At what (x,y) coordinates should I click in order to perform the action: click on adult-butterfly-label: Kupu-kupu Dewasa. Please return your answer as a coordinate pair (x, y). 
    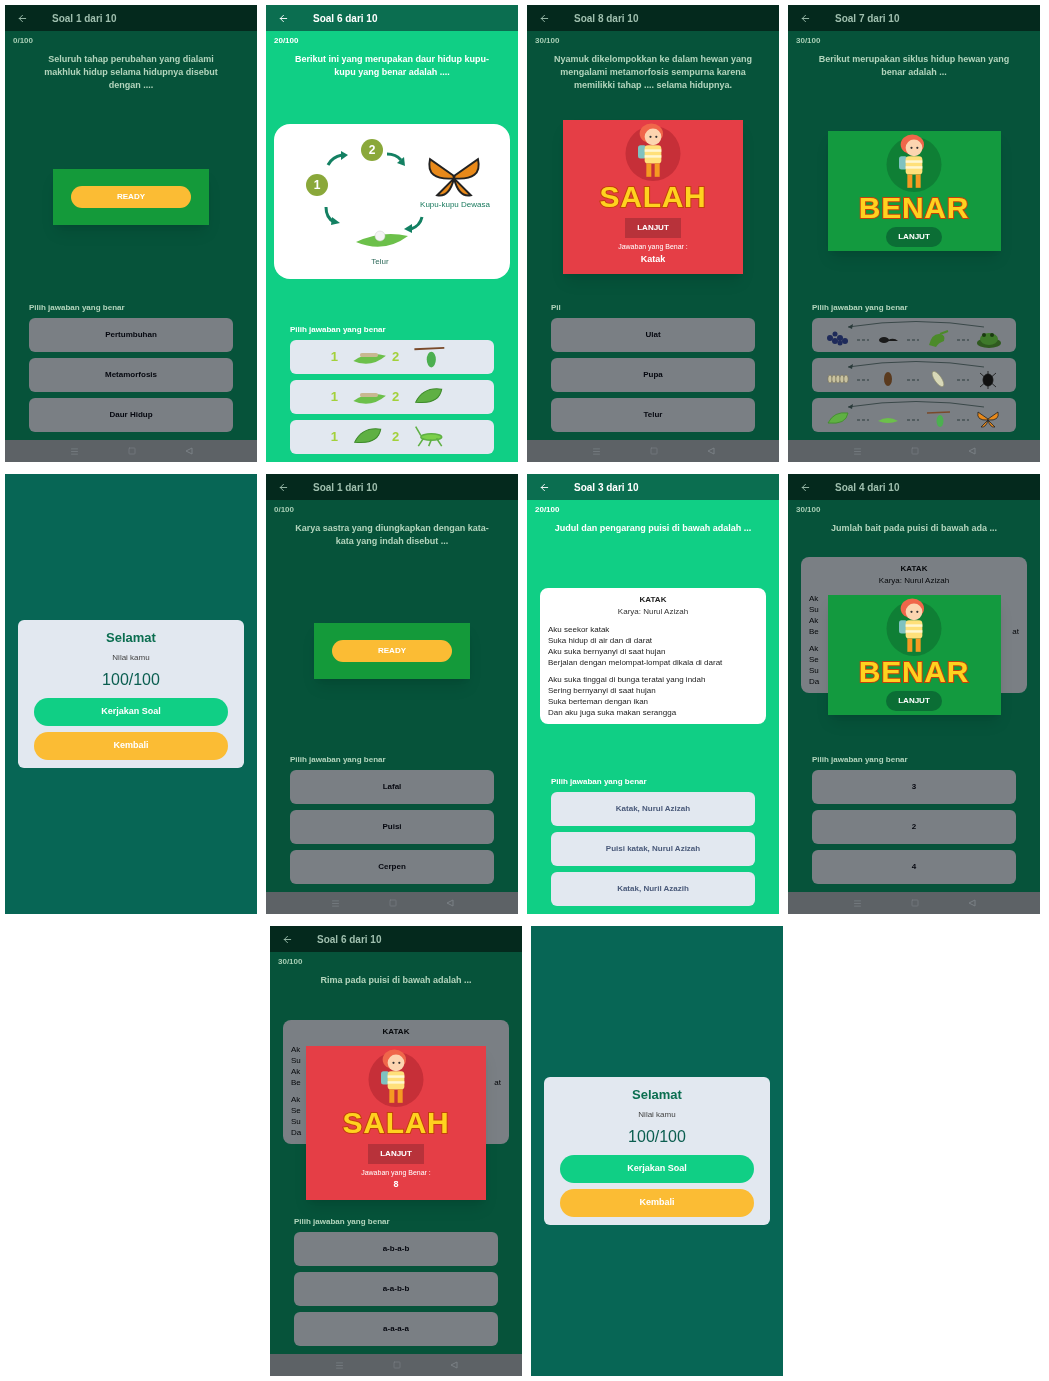
    Looking at the image, I should click on (455, 204).